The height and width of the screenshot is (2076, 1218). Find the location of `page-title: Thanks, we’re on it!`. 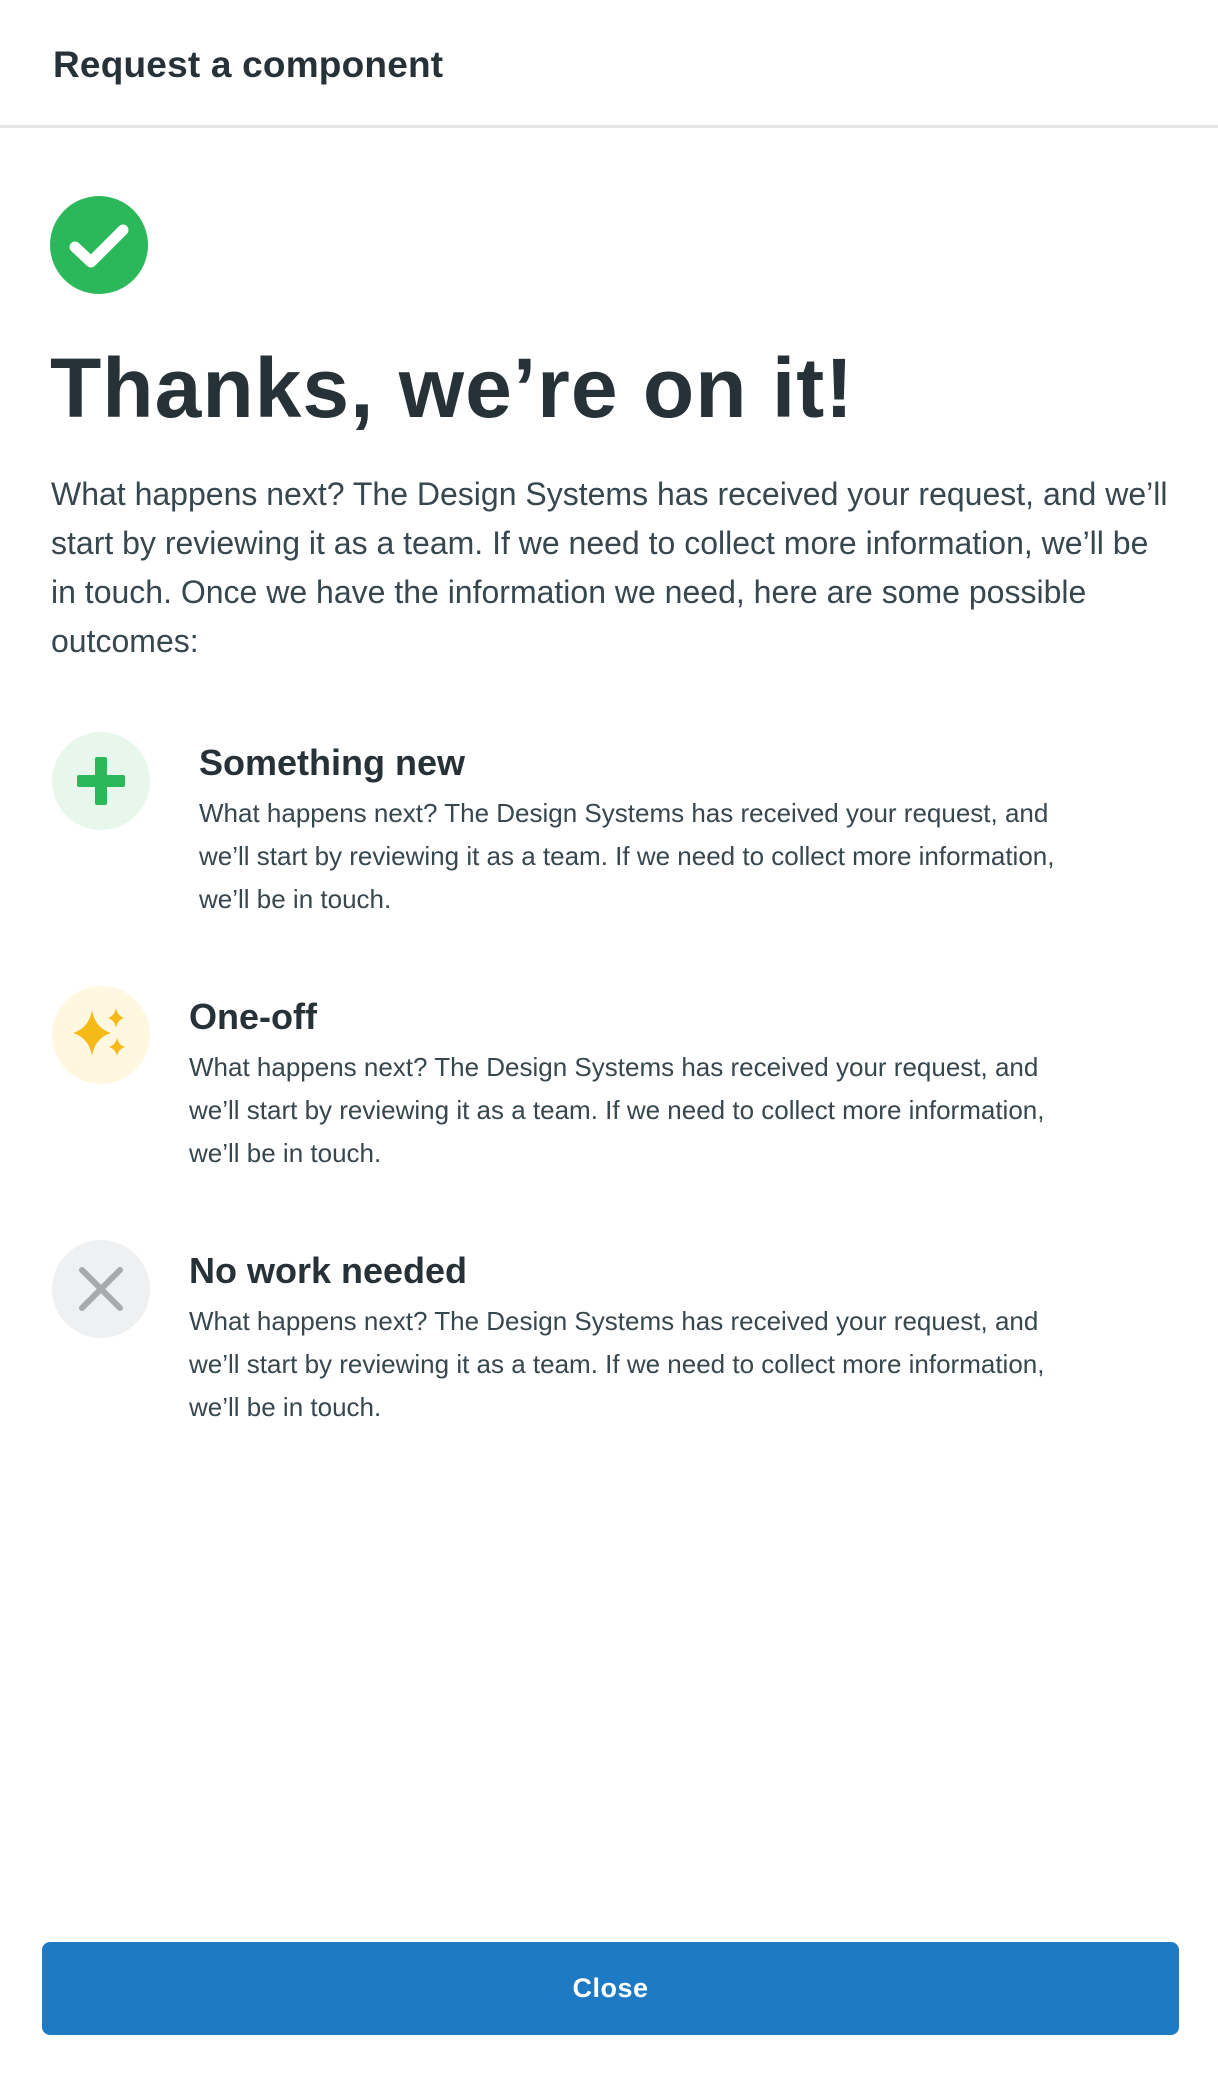

page-title: Thanks, we’re on it! is located at coordinates (452, 388).